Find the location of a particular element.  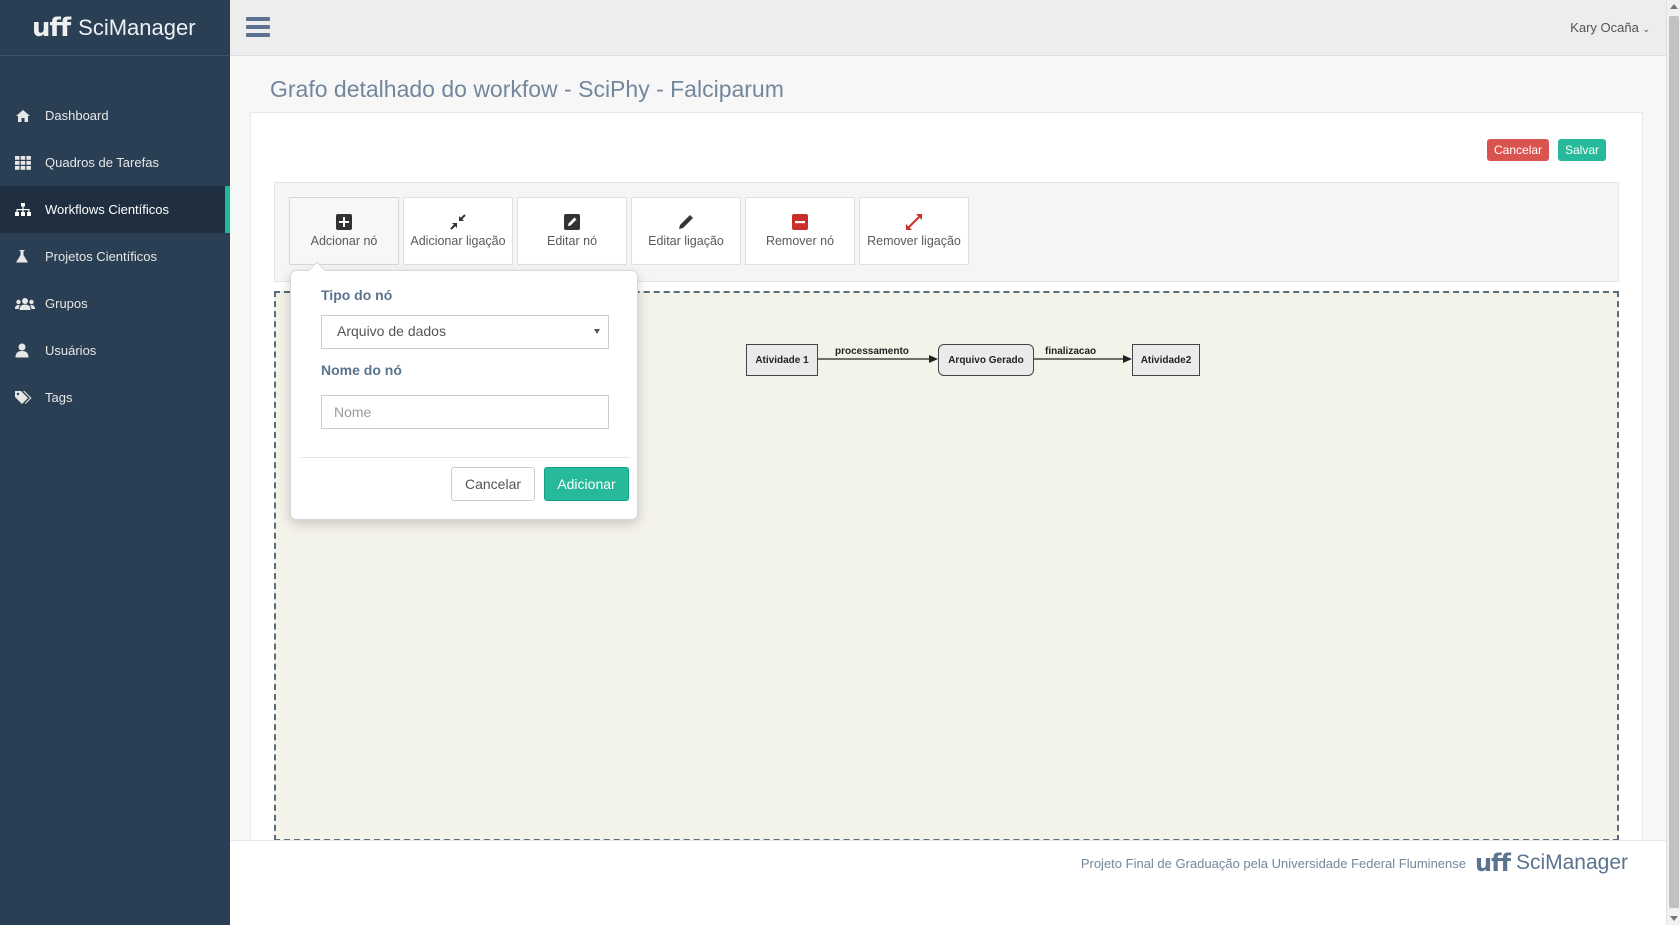

footer-app-name: SciManager is located at coordinates (1571, 862).